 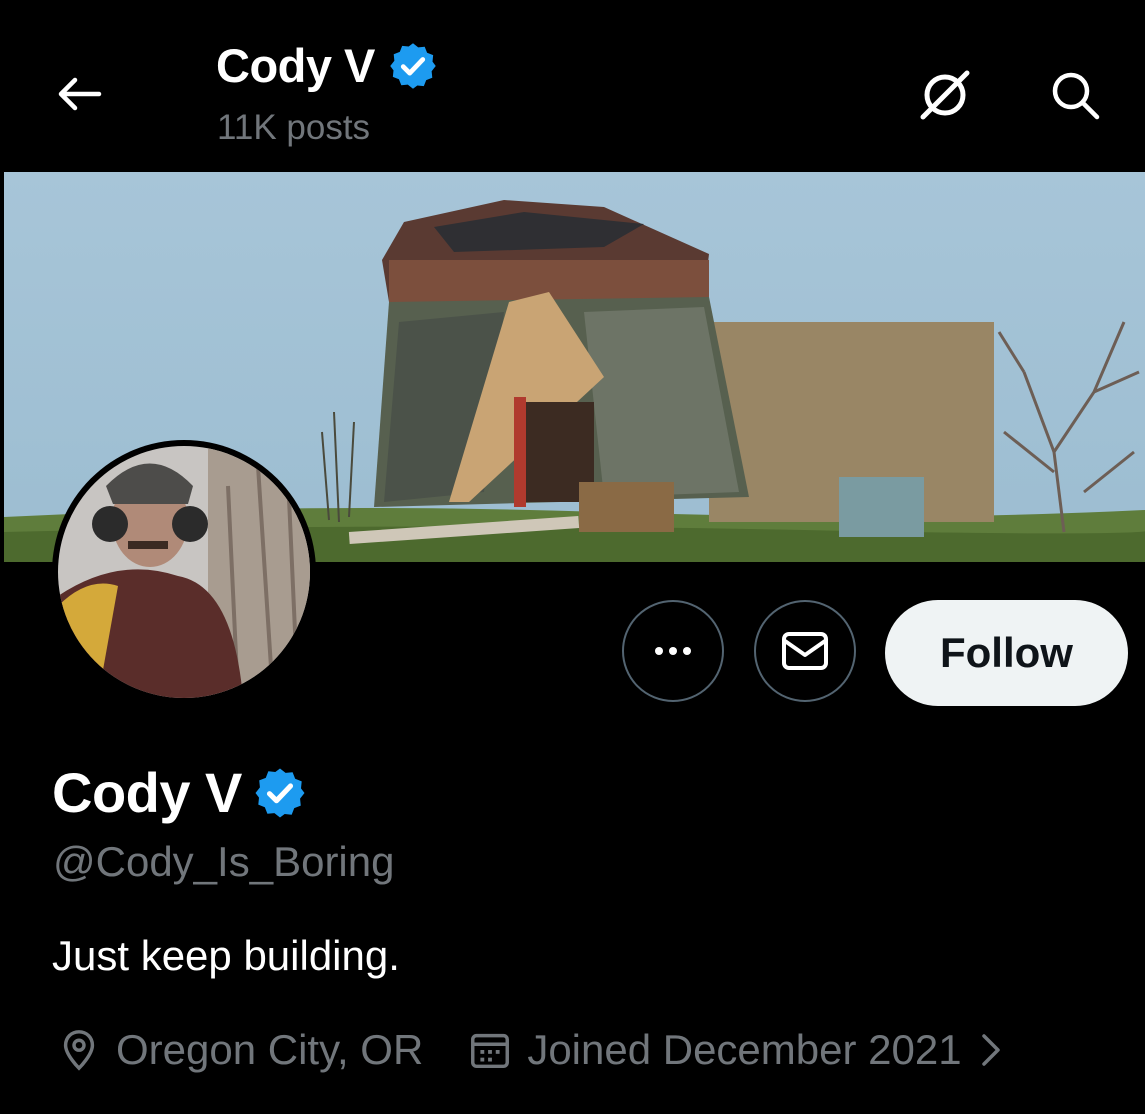 I want to click on grok-icon, so click(x=945, y=95).